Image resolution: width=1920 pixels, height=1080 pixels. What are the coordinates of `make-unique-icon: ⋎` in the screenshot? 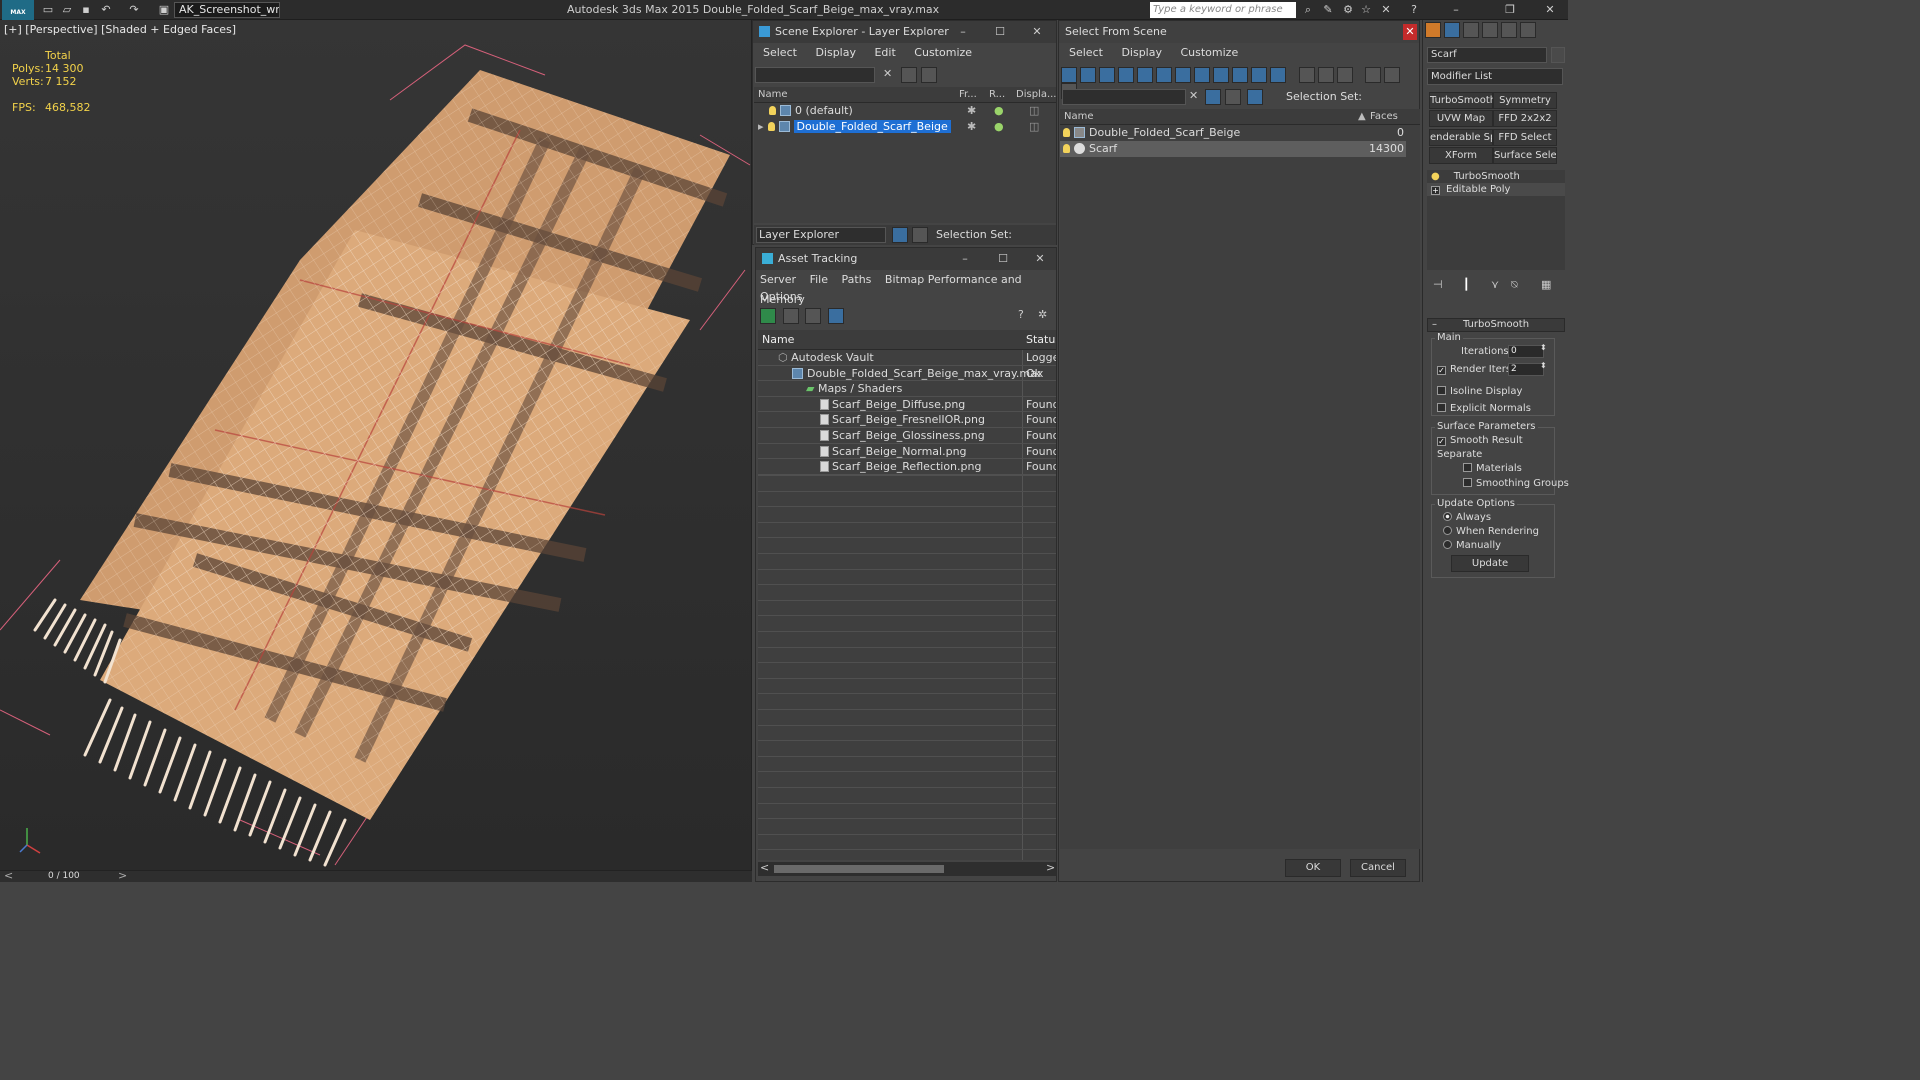 It's located at (1495, 284).